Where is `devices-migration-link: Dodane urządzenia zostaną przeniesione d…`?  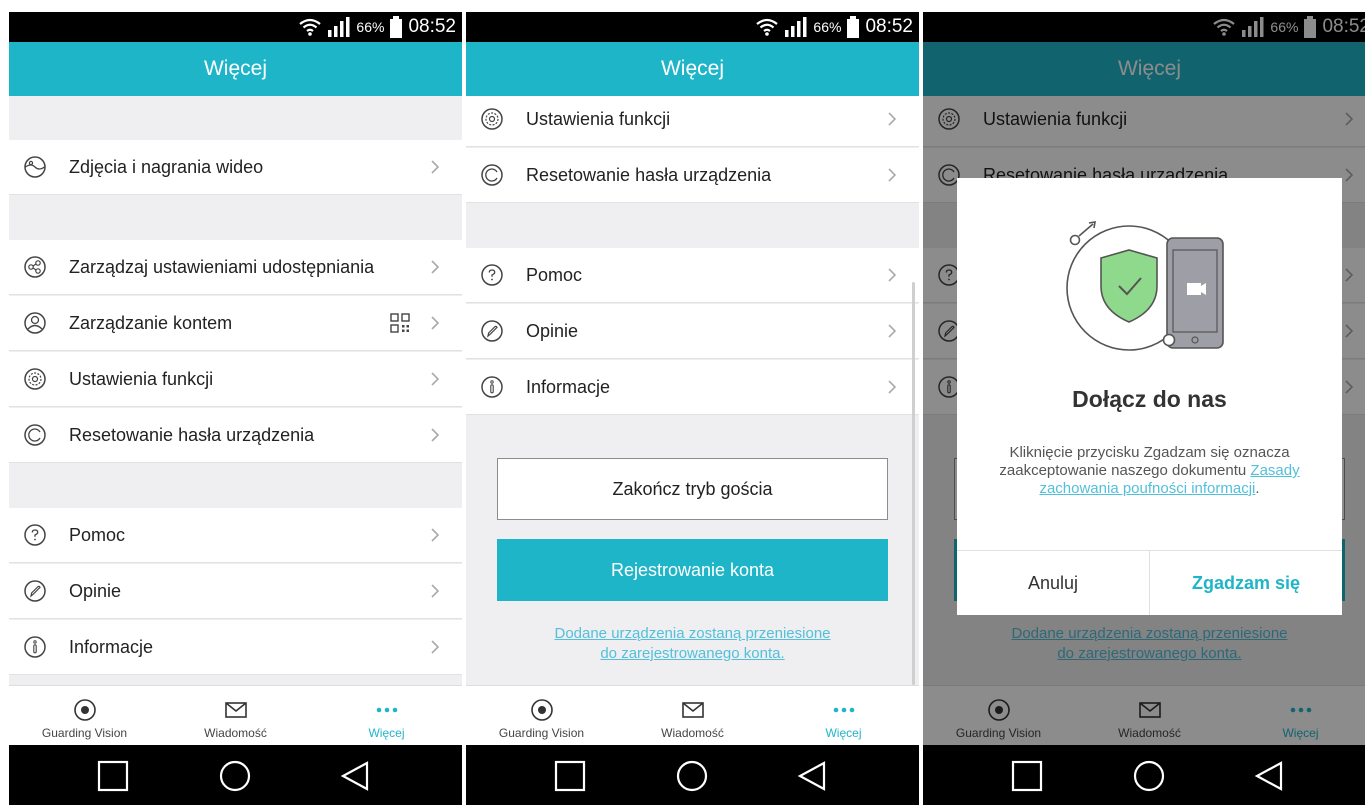 devices-migration-link: Dodane urządzenia zostaną przeniesione d… is located at coordinates (692, 644).